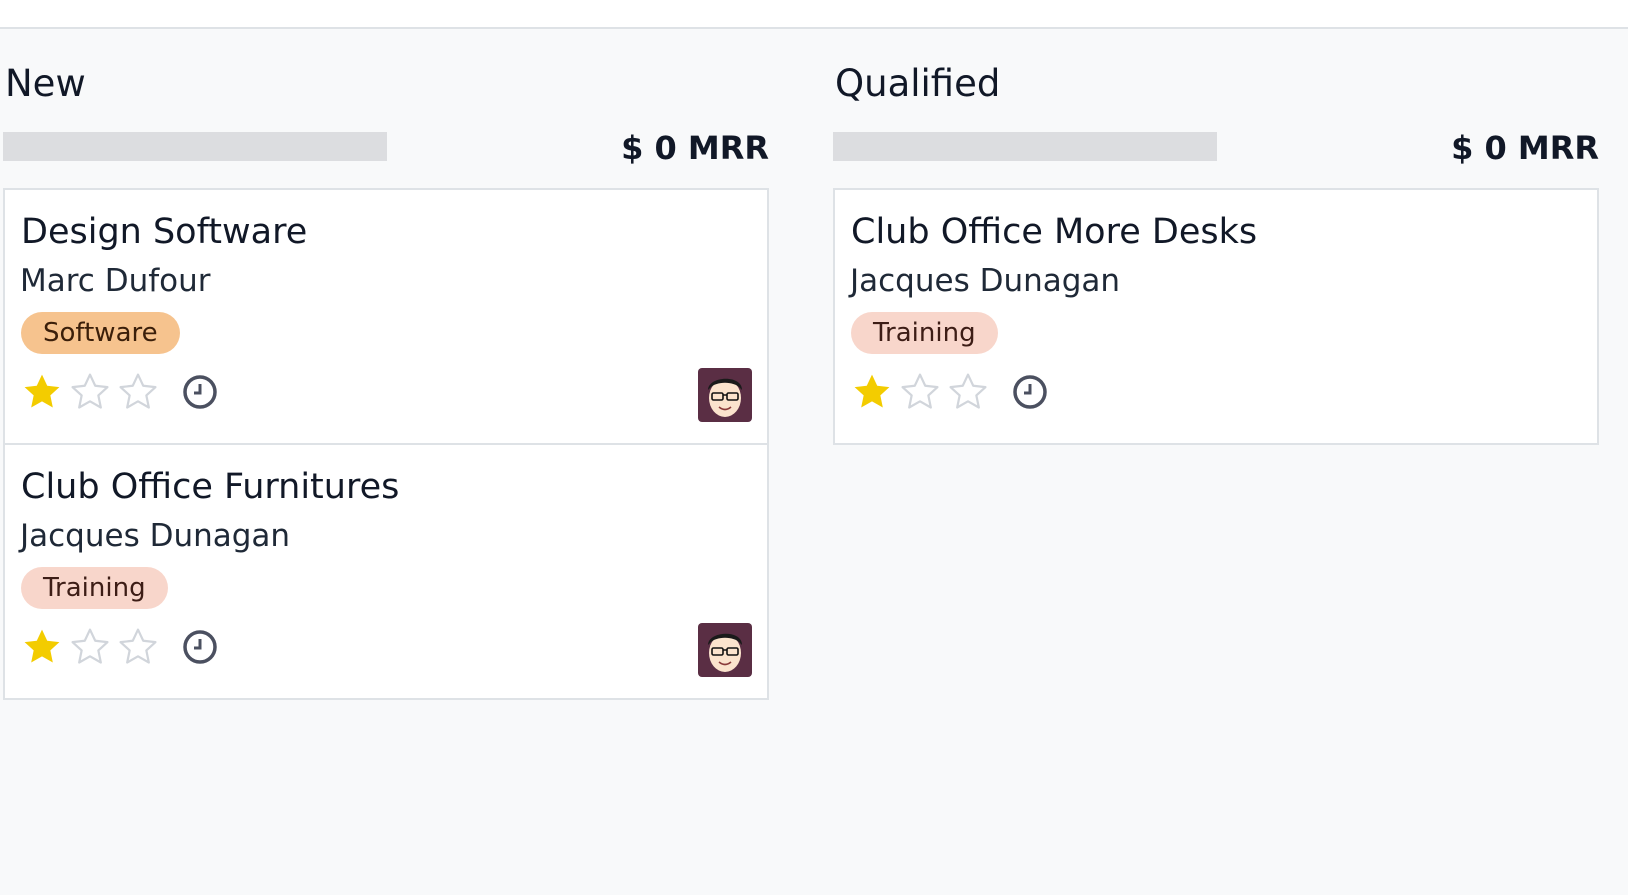 The width and height of the screenshot is (1628, 895). What do you see at coordinates (210, 487) in the screenshot?
I see `card-title: Club Office Furnitures` at bounding box center [210, 487].